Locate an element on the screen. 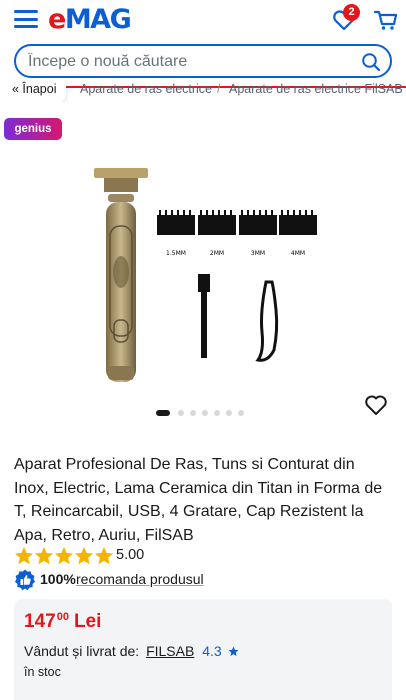  comb-label: 1.5MM is located at coordinates (176, 253).